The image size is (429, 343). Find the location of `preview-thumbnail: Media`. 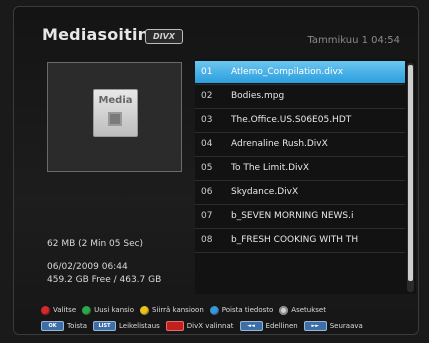

preview-thumbnail: Media is located at coordinates (114, 117).